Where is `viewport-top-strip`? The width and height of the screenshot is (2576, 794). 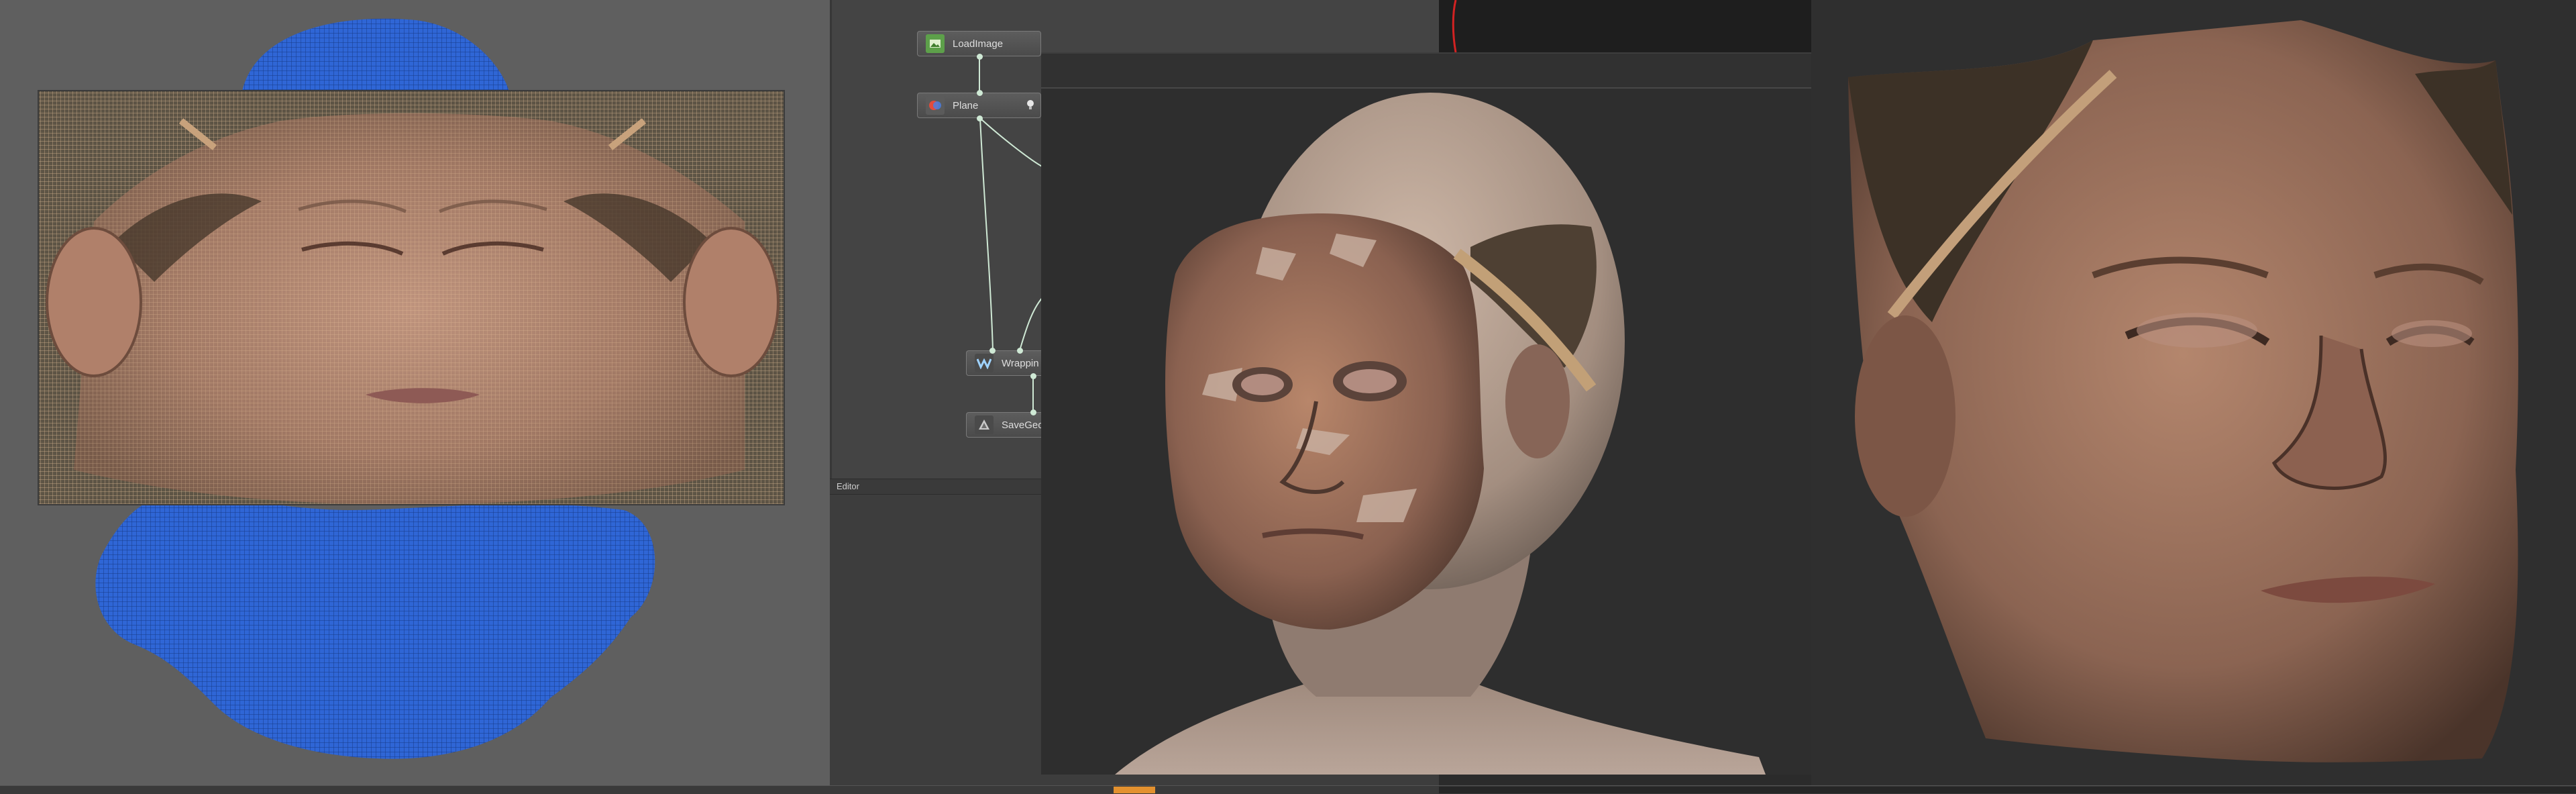 viewport-top-strip is located at coordinates (1625, 26).